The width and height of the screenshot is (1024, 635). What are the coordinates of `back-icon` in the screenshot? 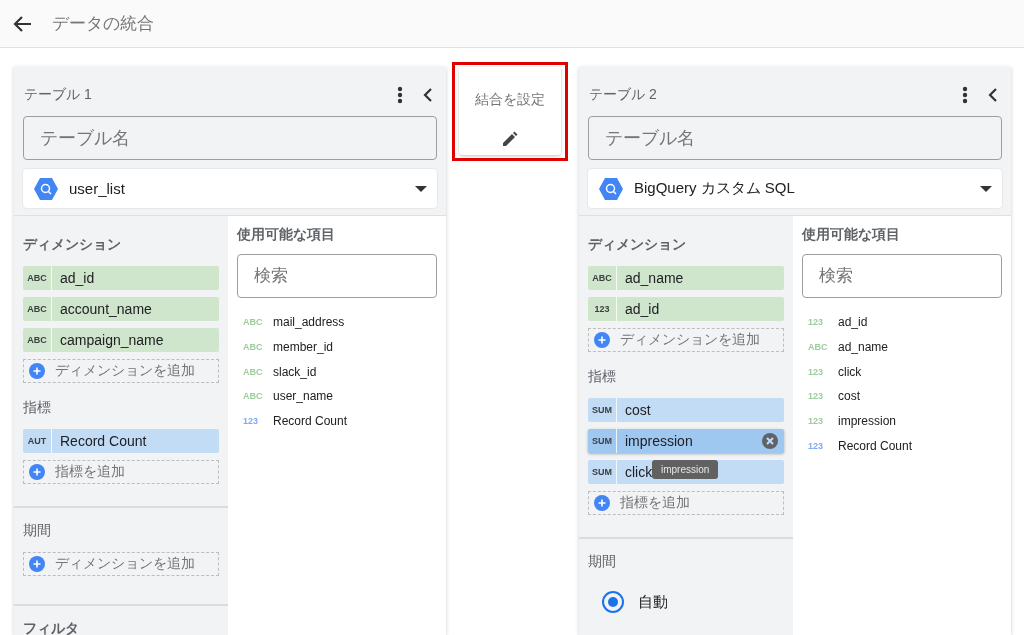 It's located at (22, 23).